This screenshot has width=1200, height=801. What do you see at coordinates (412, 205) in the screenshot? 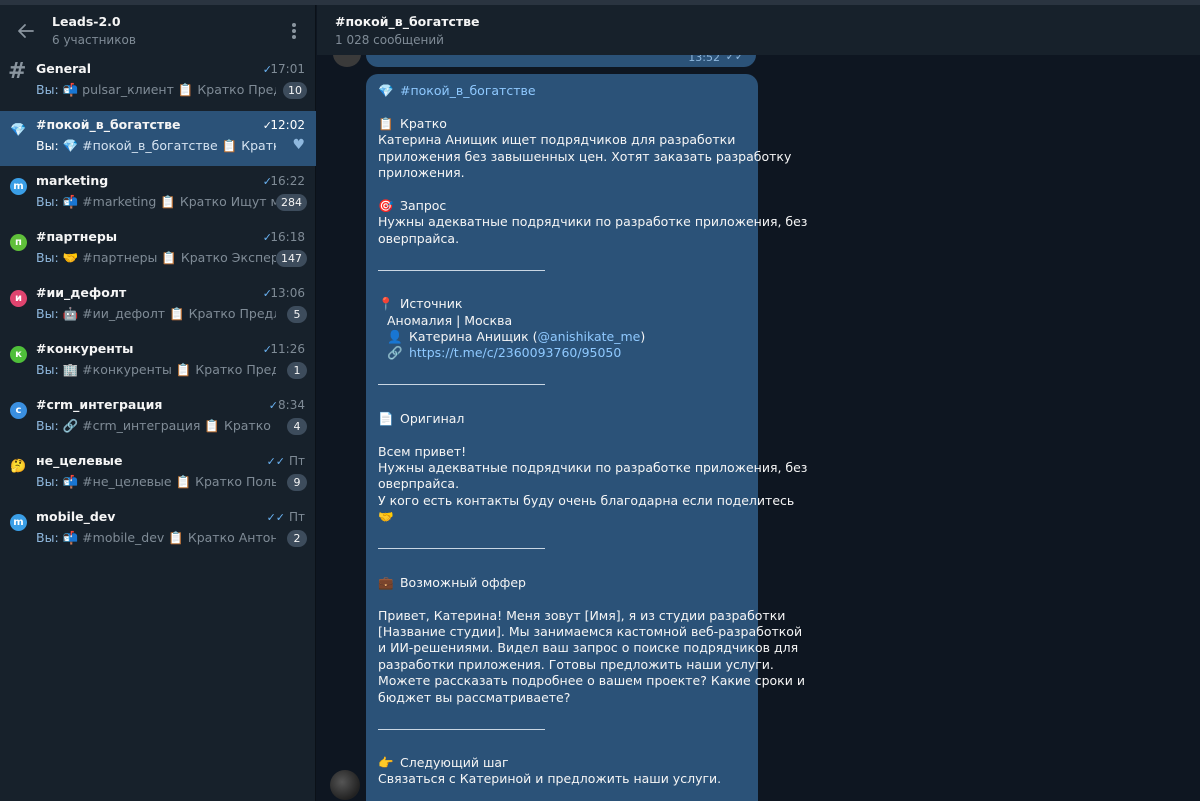
I see `section-zapros-title: 🎯 Запрос` at bounding box center [412, 205].